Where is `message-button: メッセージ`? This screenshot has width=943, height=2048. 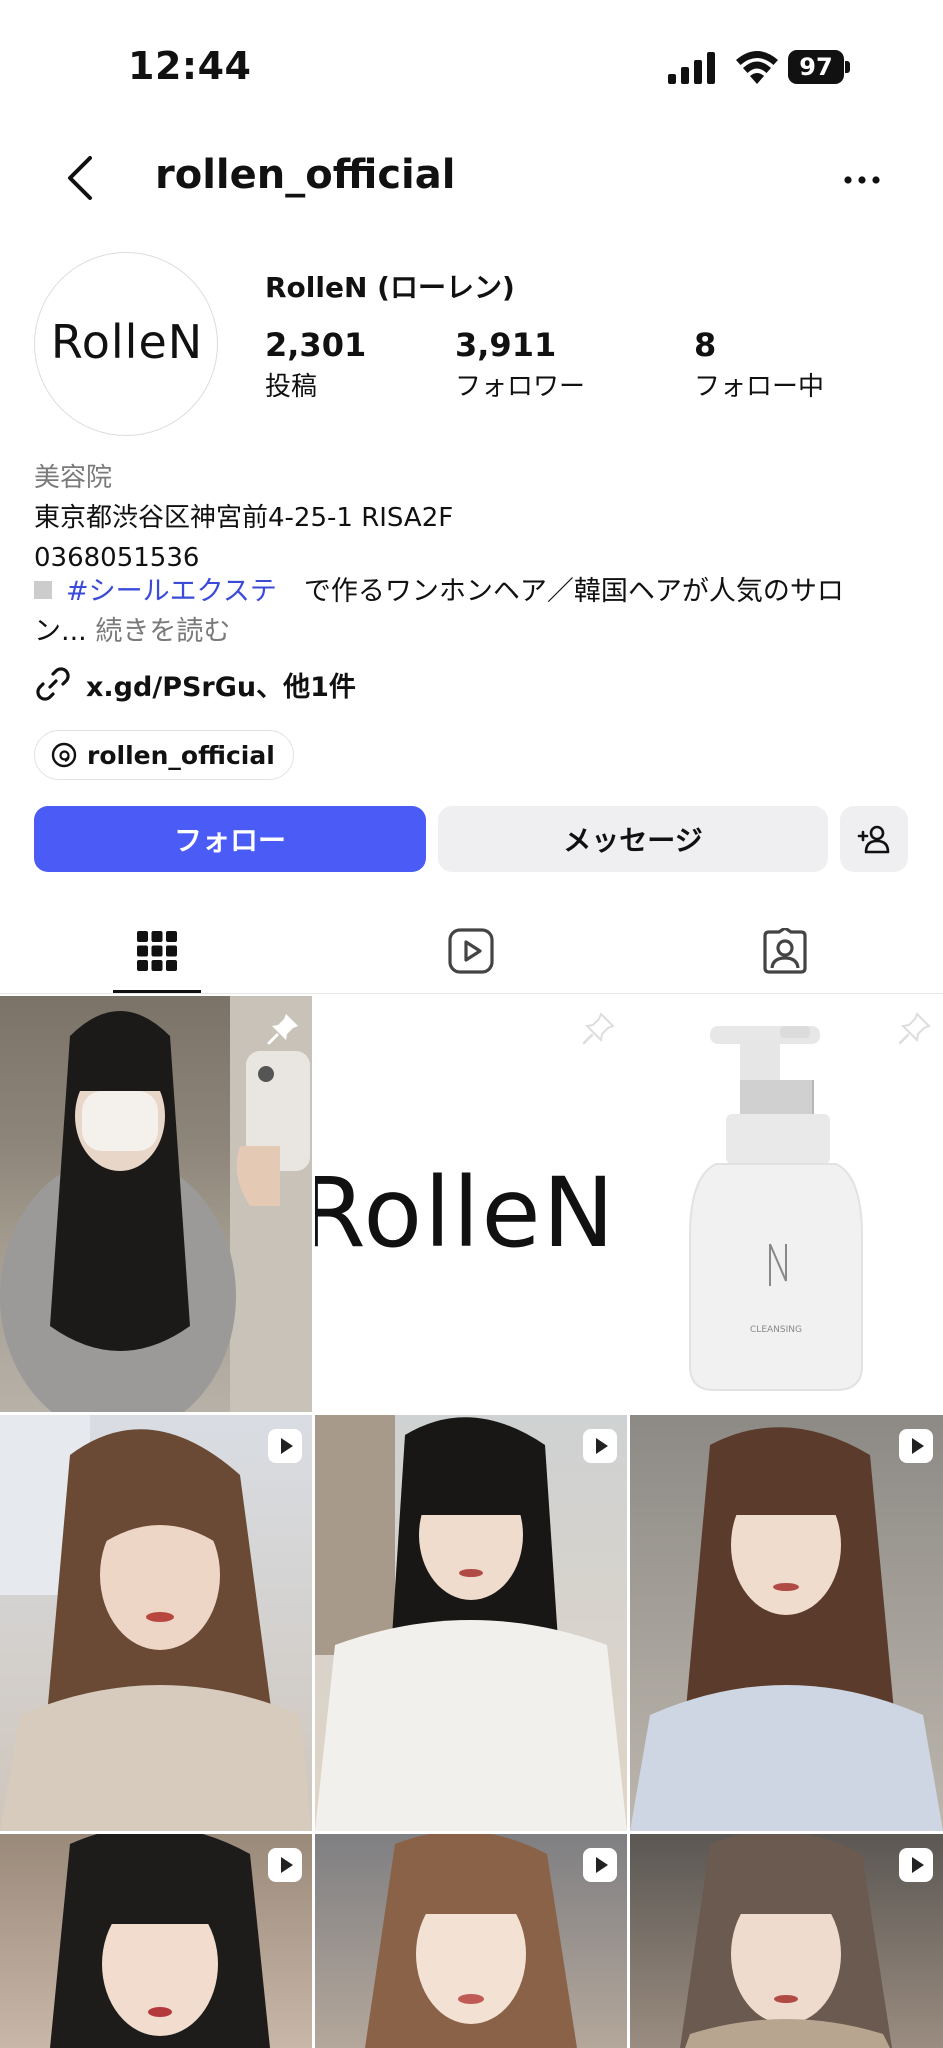
message-button: メッセージ is located at coordinates (633, 839).